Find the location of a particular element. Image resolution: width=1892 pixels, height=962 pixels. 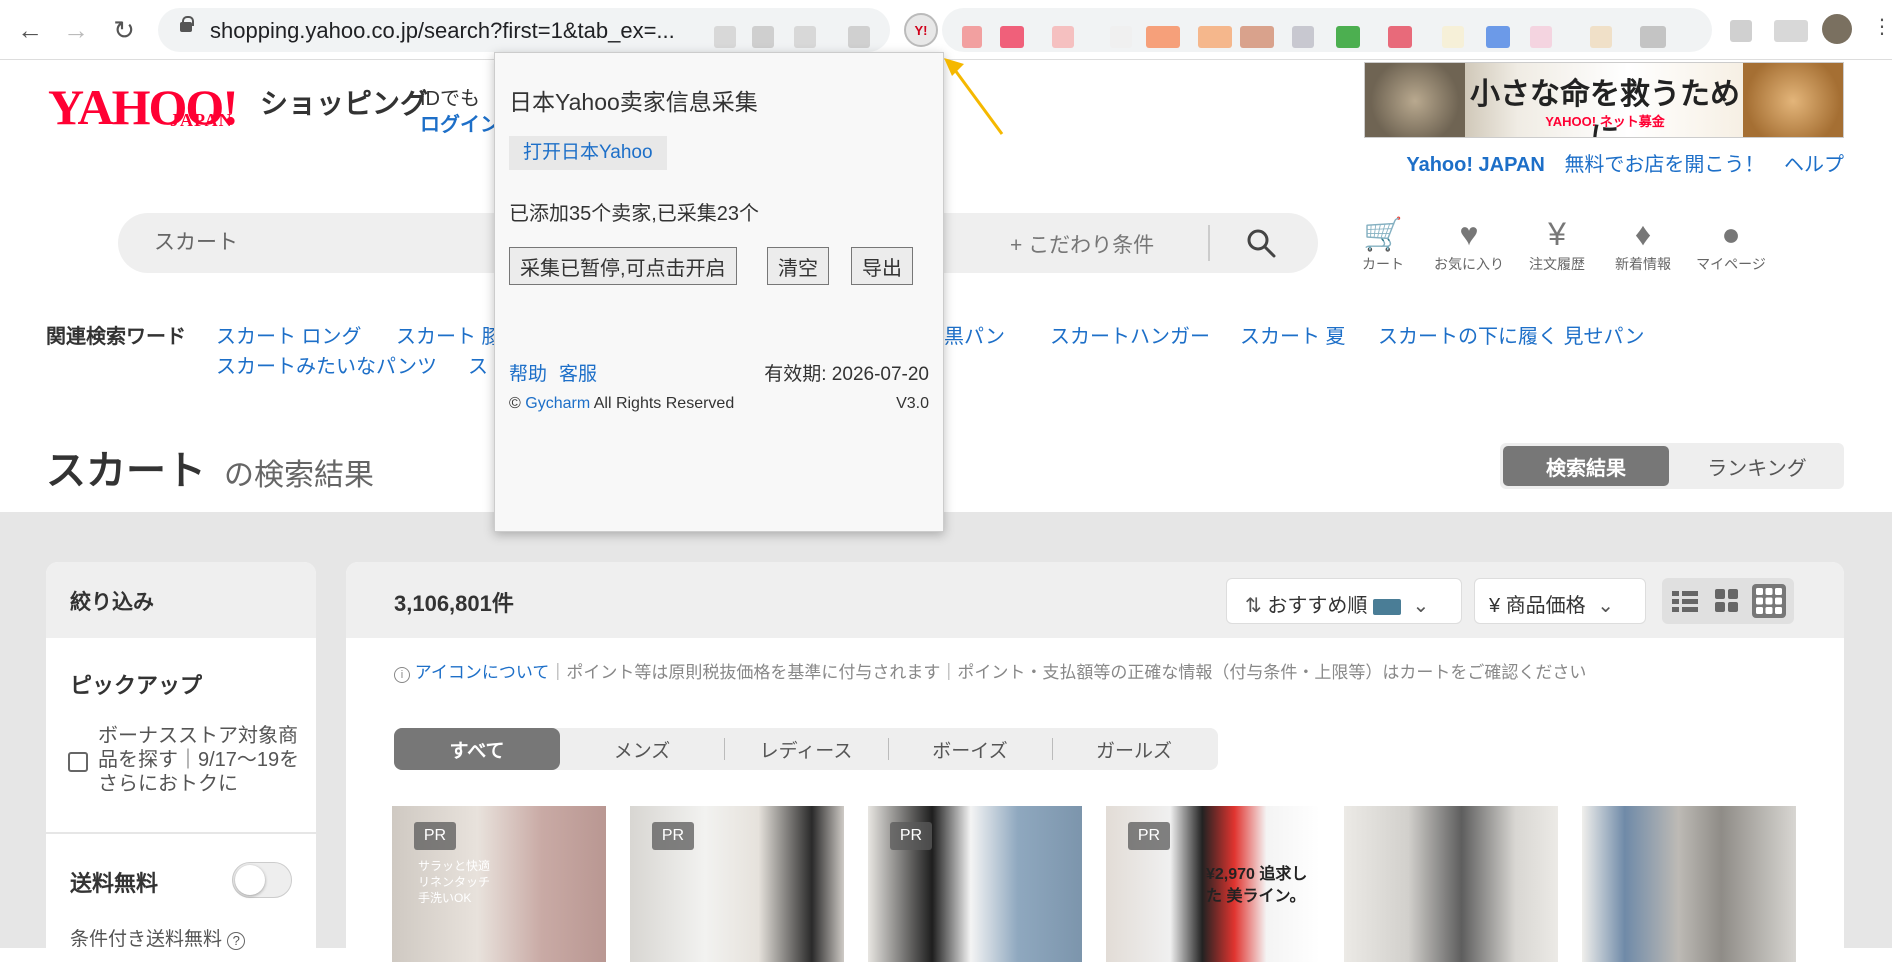

product-caption: ¥2,970 追求した 美ライン。 is located at coordinates (1257, 885).